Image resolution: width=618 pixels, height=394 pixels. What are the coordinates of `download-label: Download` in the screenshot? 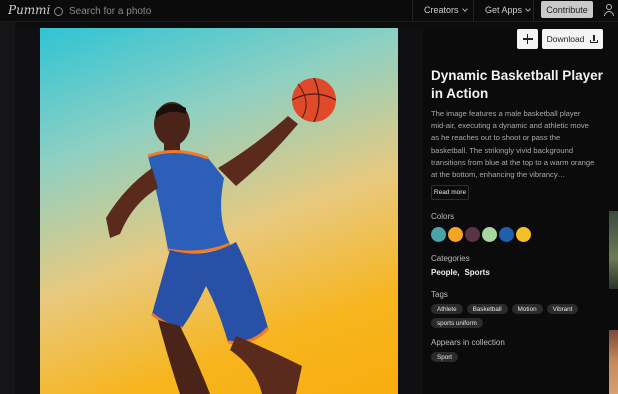 It's located at (565, 39).